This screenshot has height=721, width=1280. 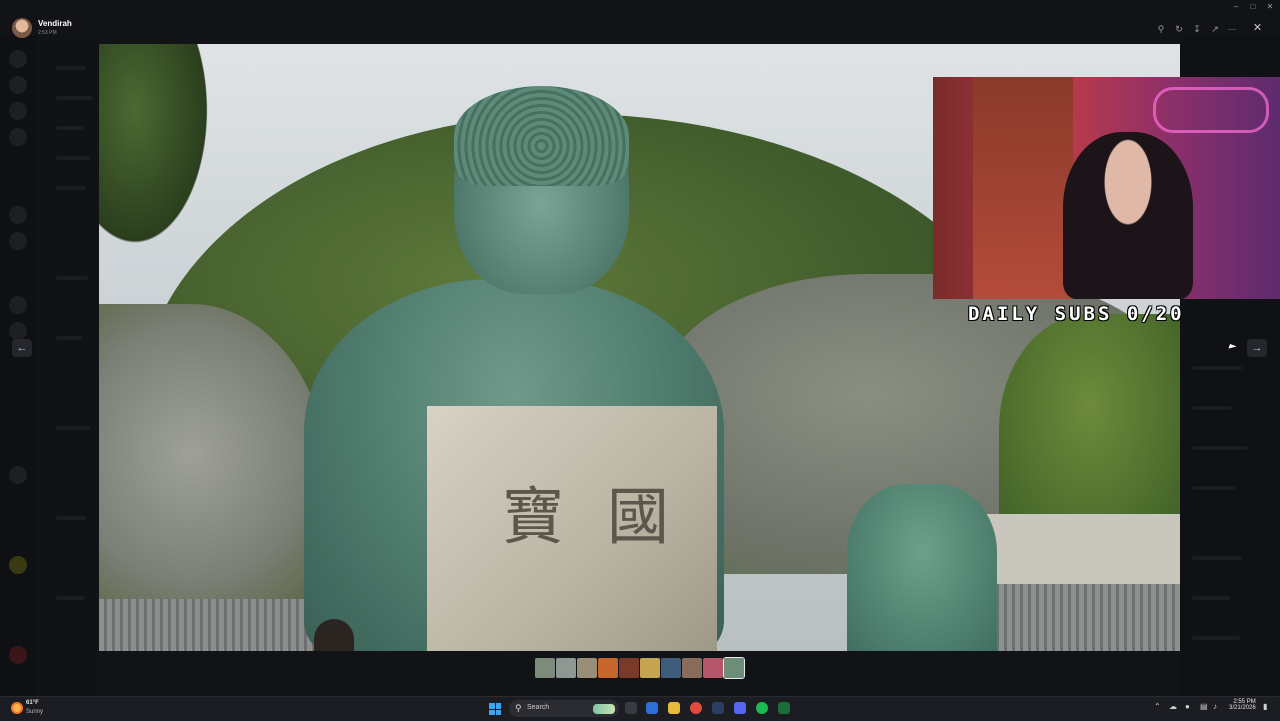 I want to click on thumbnail-active, so click(x=734, y=668).